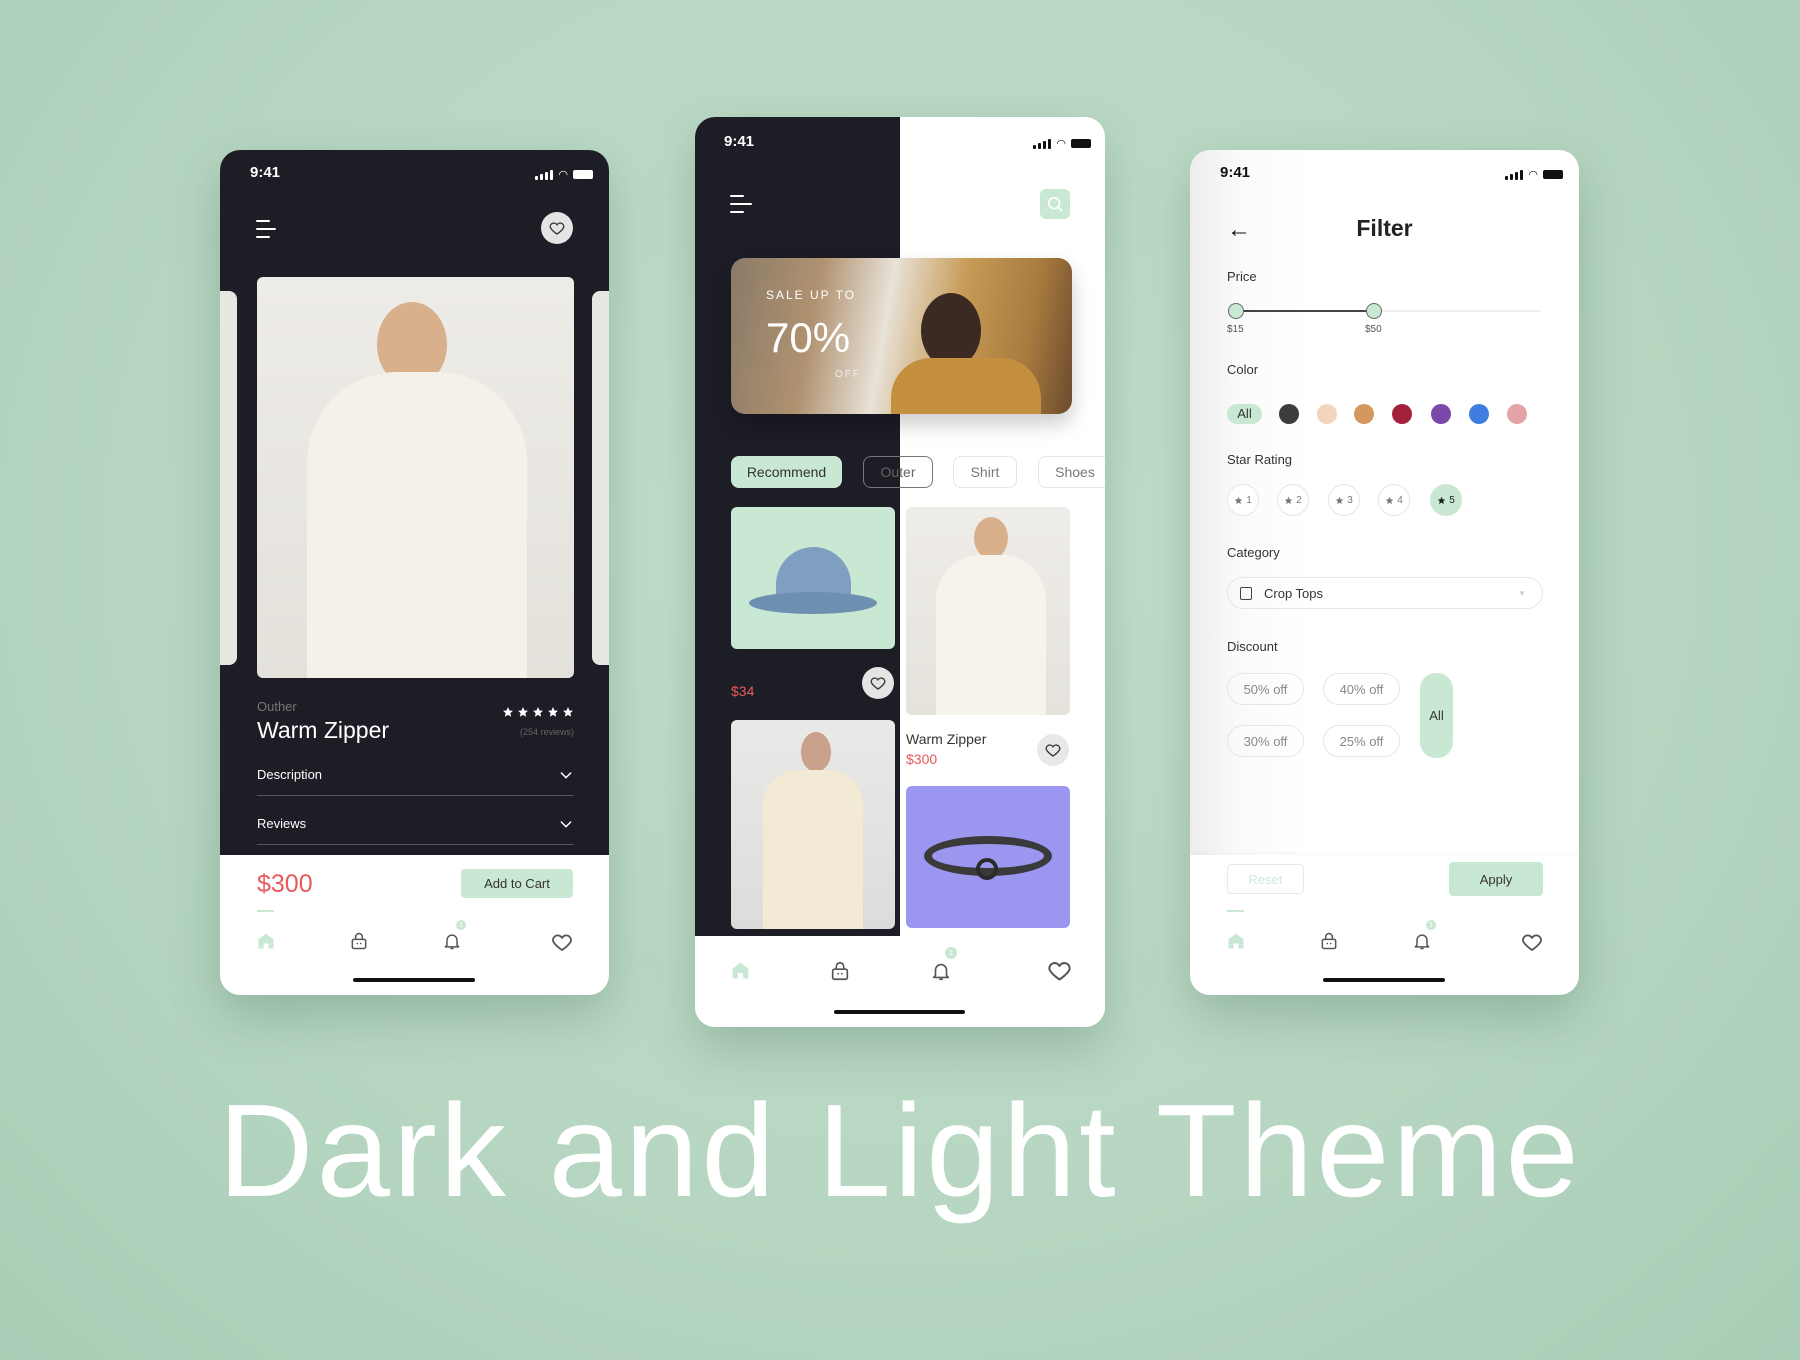 This screenshot has height=1360, width=1800. Describe the element at coordinates (1236, 311) in the screenshot. I see `price-min-handle` at that location.